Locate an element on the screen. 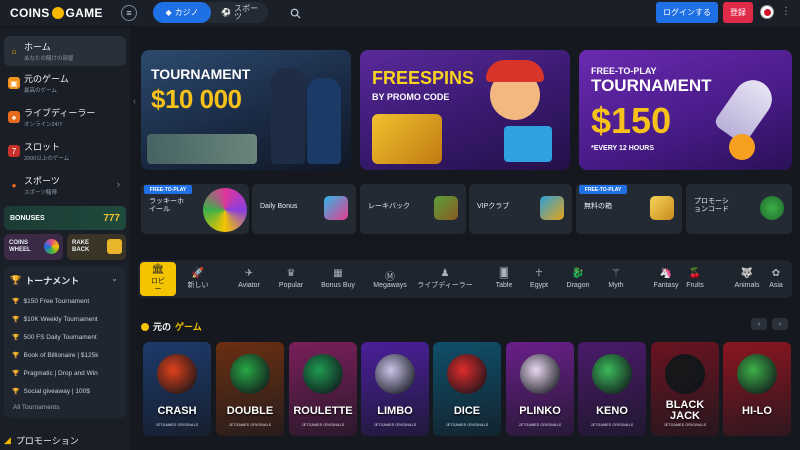  gift-box-image is located at coordinates (528, 144).